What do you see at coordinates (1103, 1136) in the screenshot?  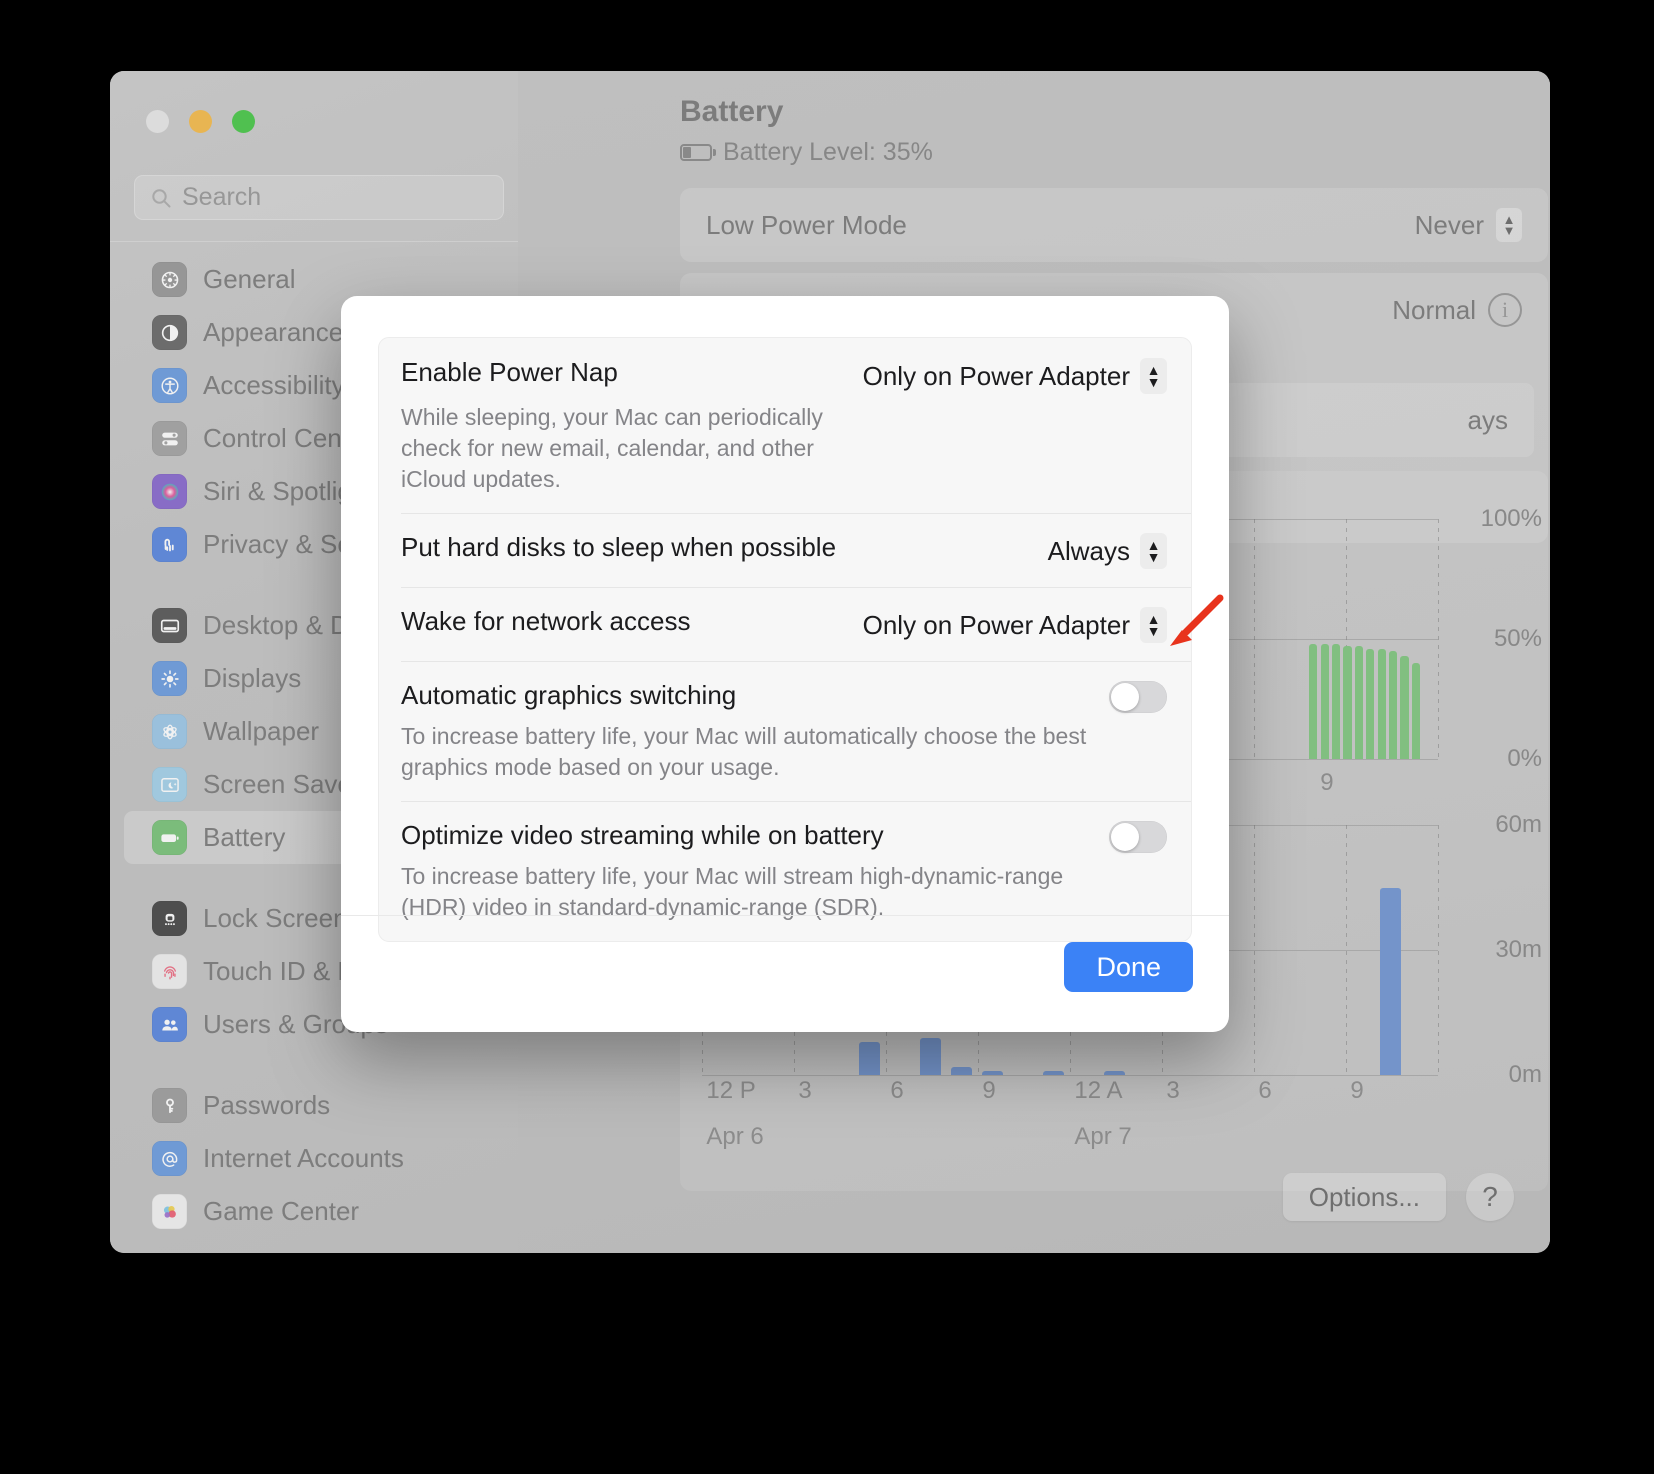 I see `x-axis-day-label: Apr 7` at bounding box center [1103, 1136].